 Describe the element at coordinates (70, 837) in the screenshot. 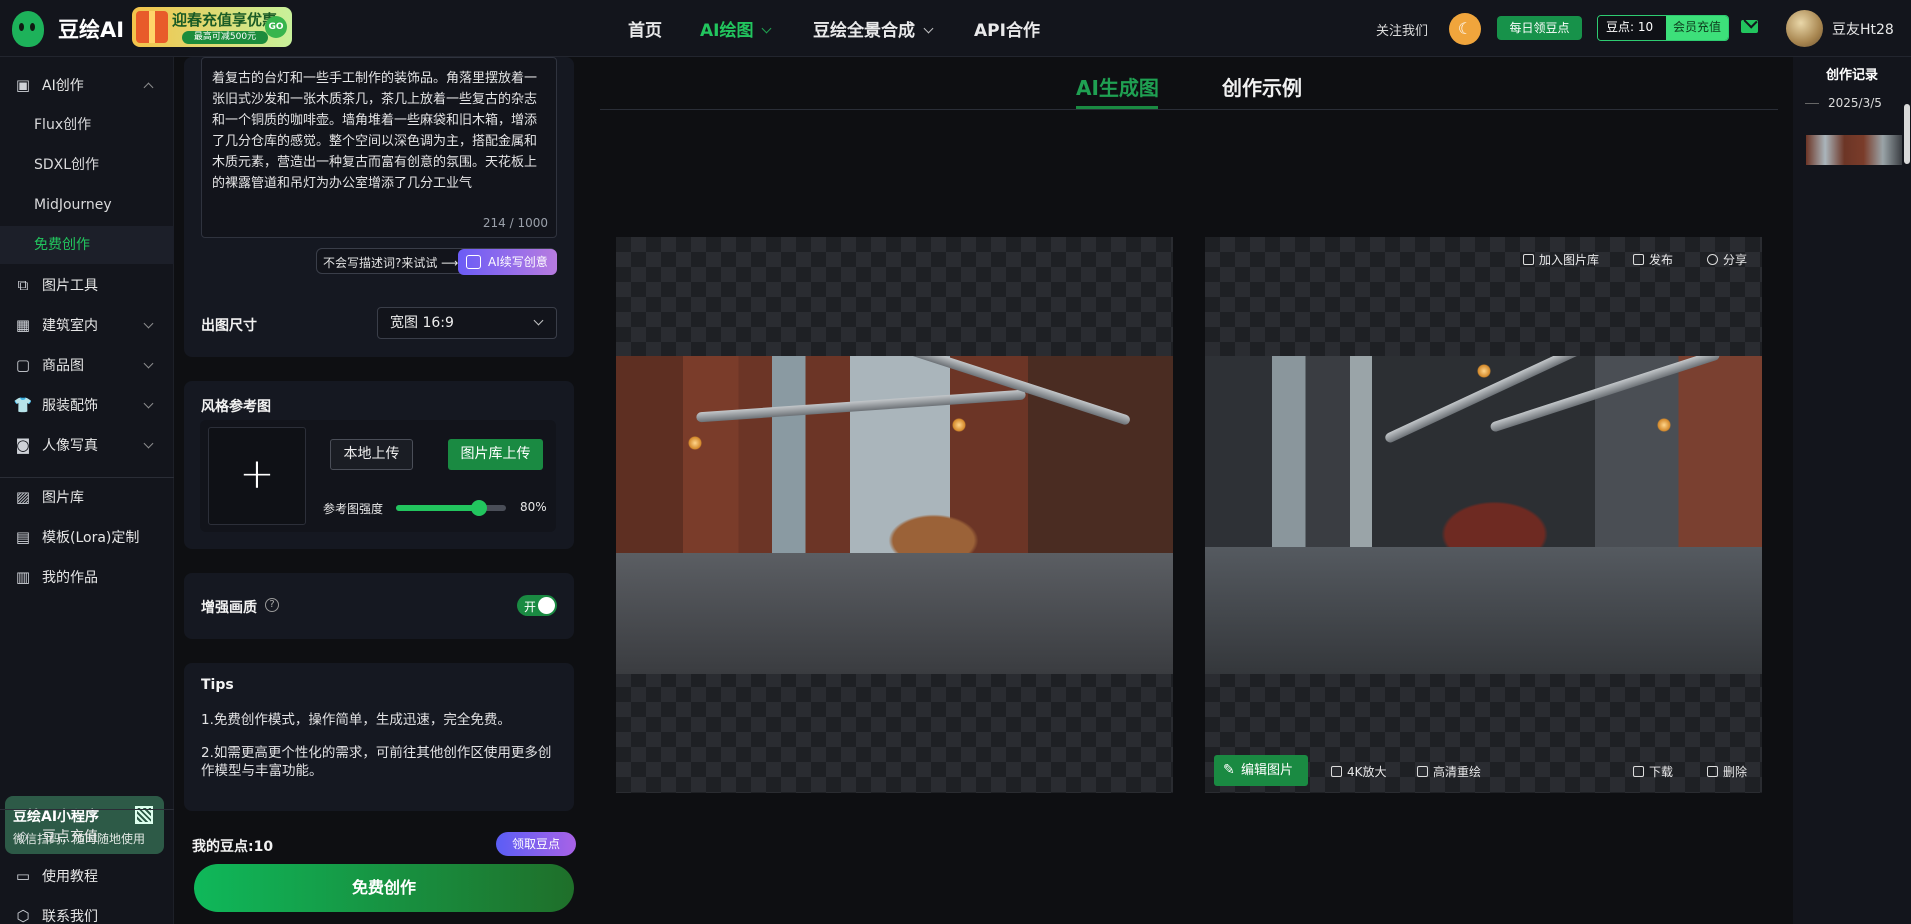

I see `sidebar-item-label: 豆点充值` at that location.